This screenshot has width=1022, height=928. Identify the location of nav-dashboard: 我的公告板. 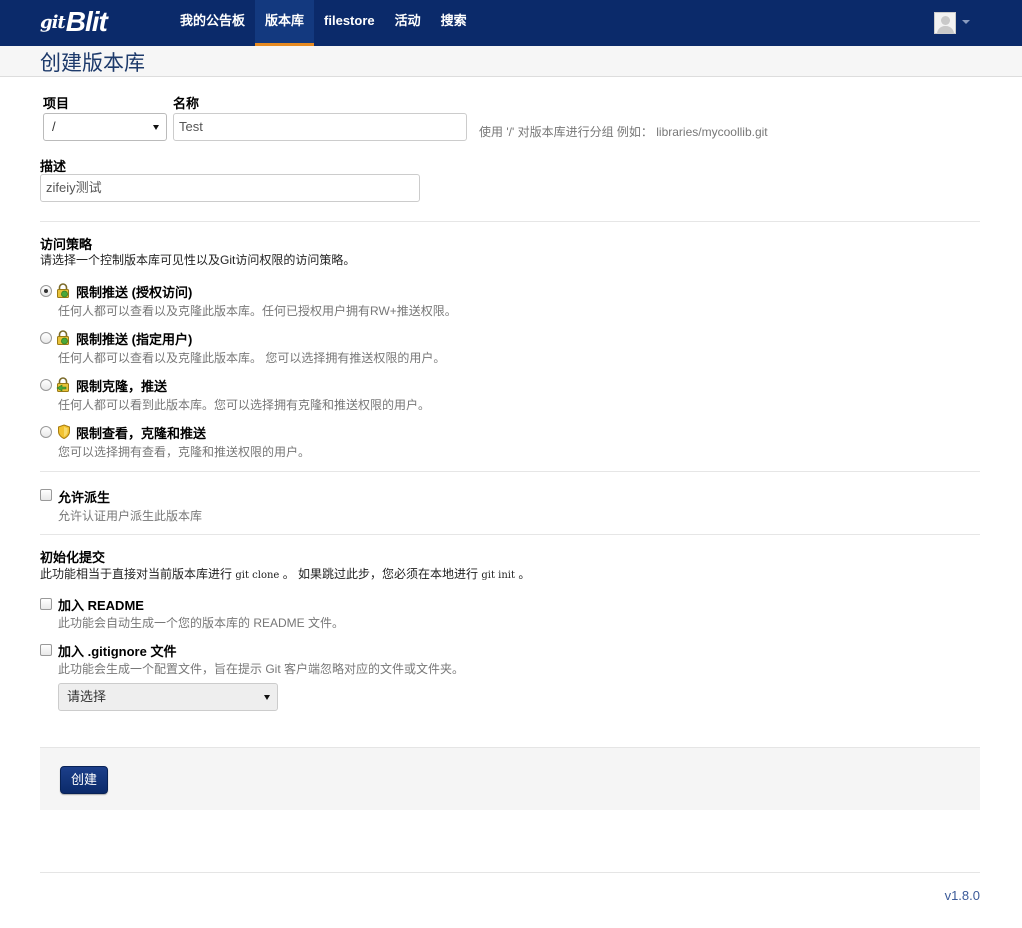
(212, 23).